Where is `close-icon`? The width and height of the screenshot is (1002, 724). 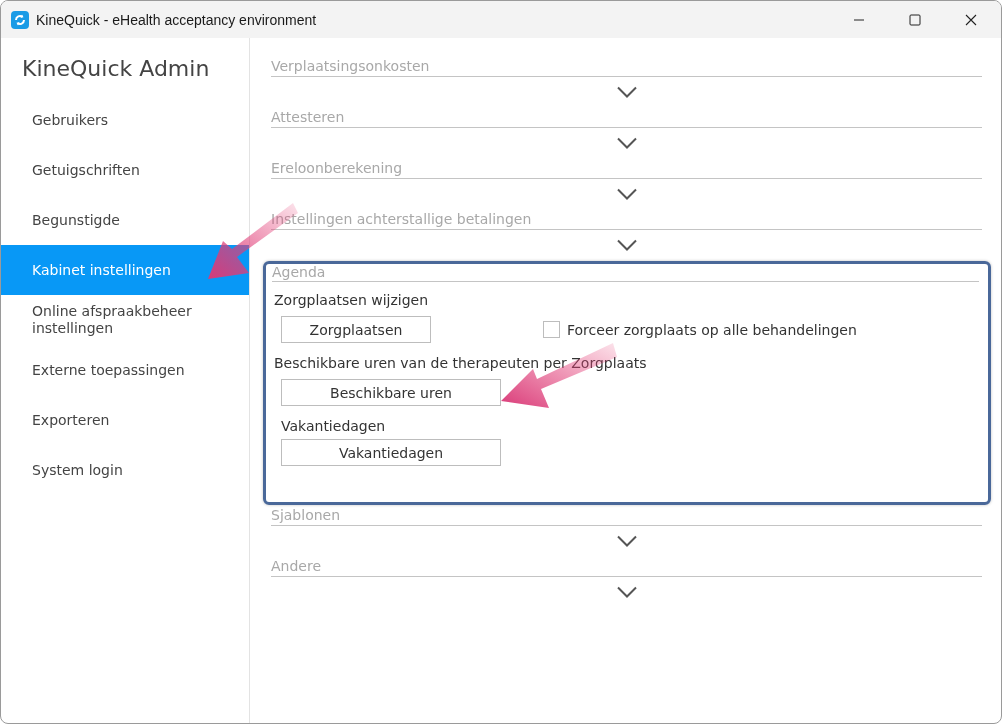
close-icon is located at coordinates (971, 19).